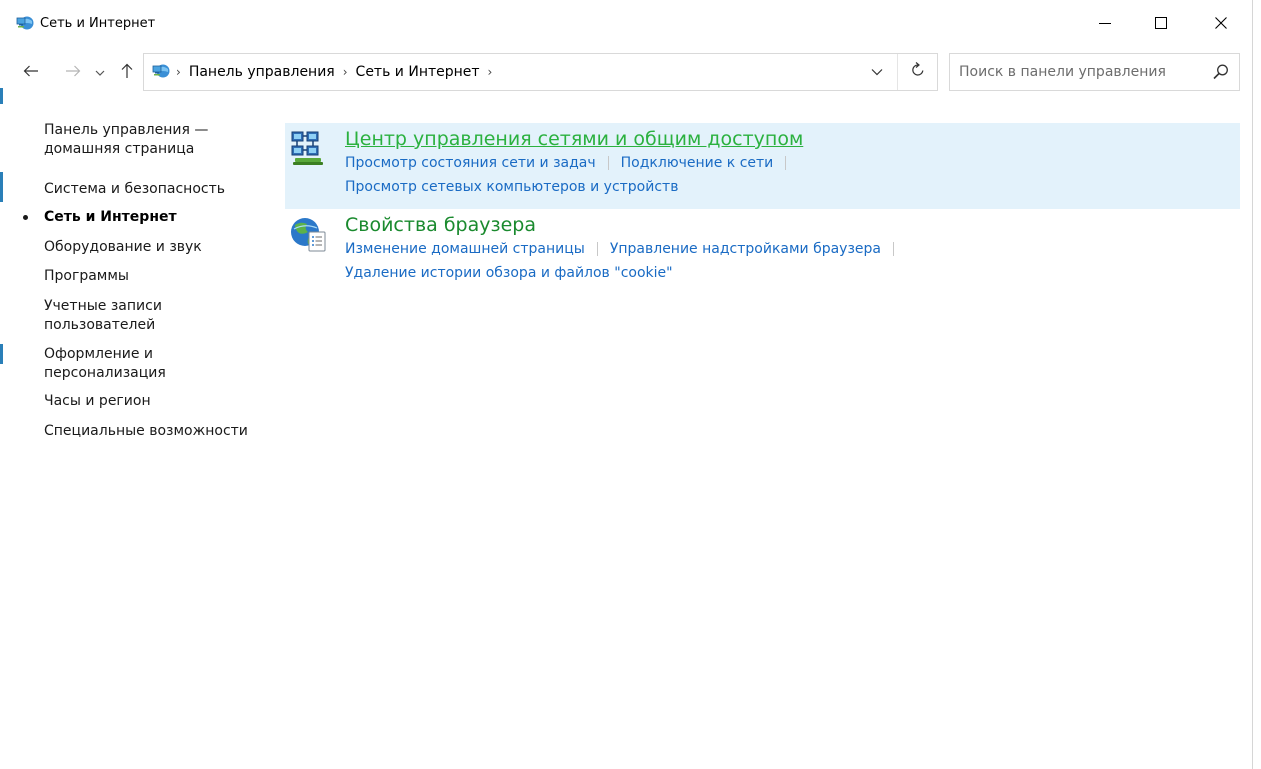  I want to click on category-links-network-row2: Просмотр сетевых компьютеров и устройств, so click(511, 187).